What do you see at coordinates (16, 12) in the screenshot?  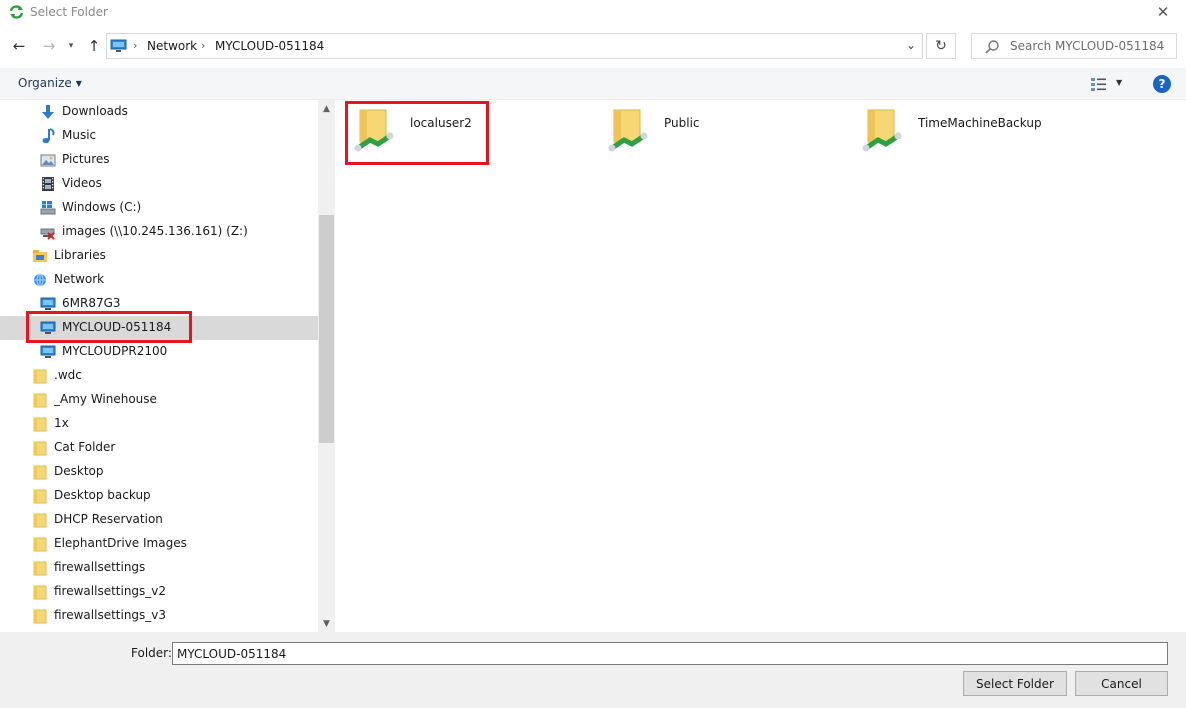 I see `app-sync-icon` at bounding box center [16, 12].